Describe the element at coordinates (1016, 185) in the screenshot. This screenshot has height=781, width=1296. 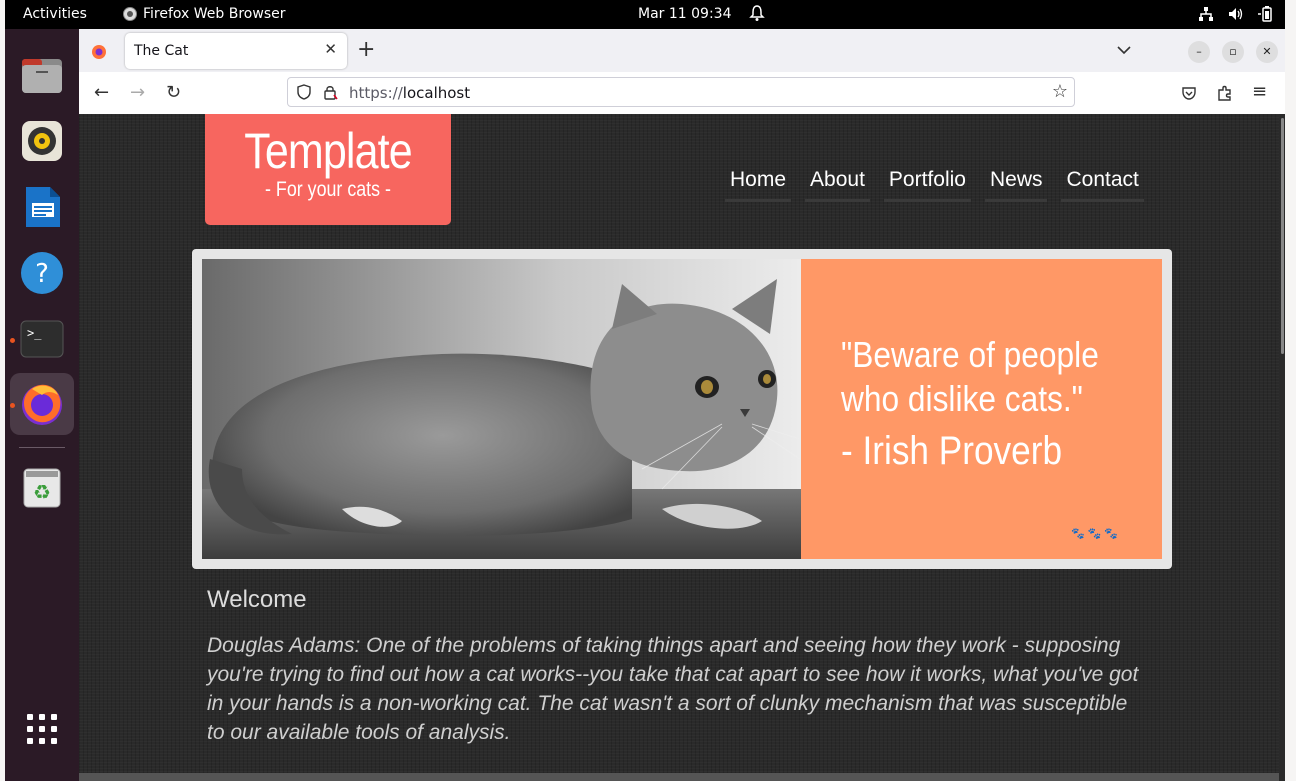
I see `menu-item-news: News` at that location.